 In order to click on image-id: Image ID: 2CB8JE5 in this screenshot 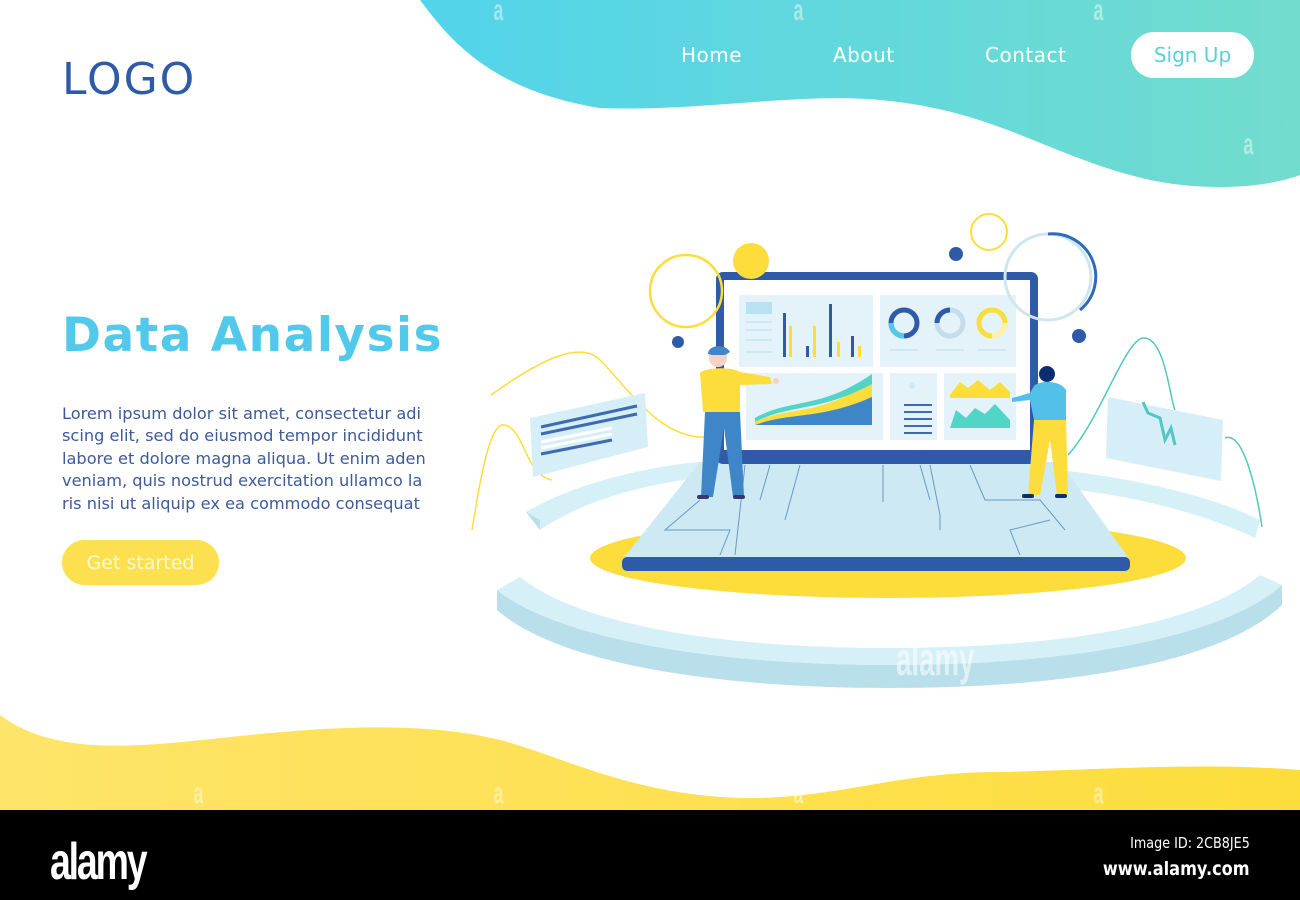, I will do `click(1190, 843)`.